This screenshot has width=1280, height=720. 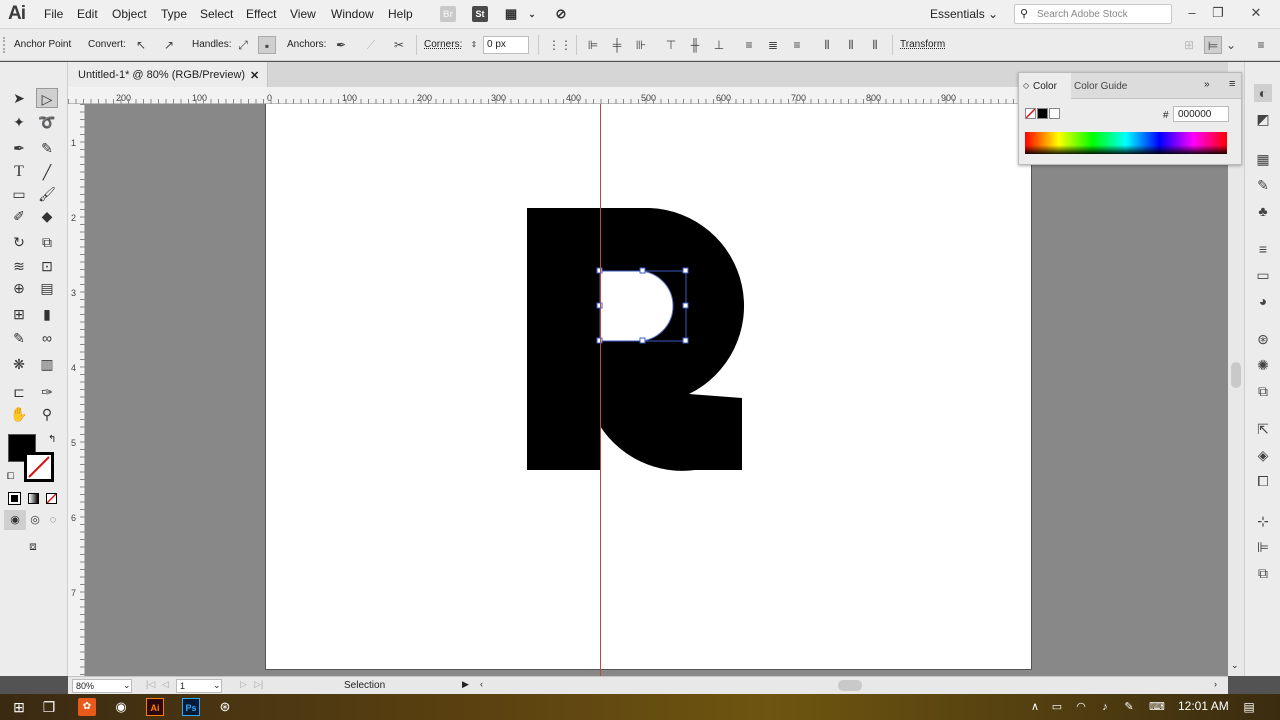 What do you see at coordinates (33, 498) in the screenshot?
I see `gradient-mode-icon` at bounding box center [33, 498].